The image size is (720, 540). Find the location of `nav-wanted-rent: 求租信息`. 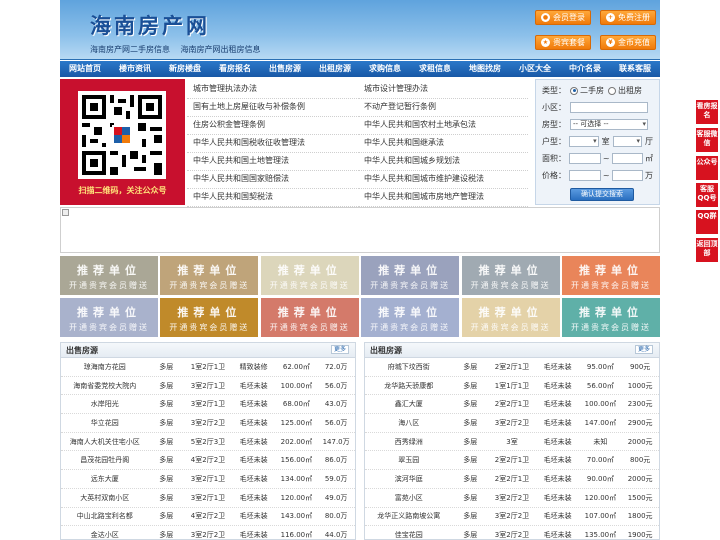

nav-wanted-rent: 求租信息 is located at coordinates (435, 69).